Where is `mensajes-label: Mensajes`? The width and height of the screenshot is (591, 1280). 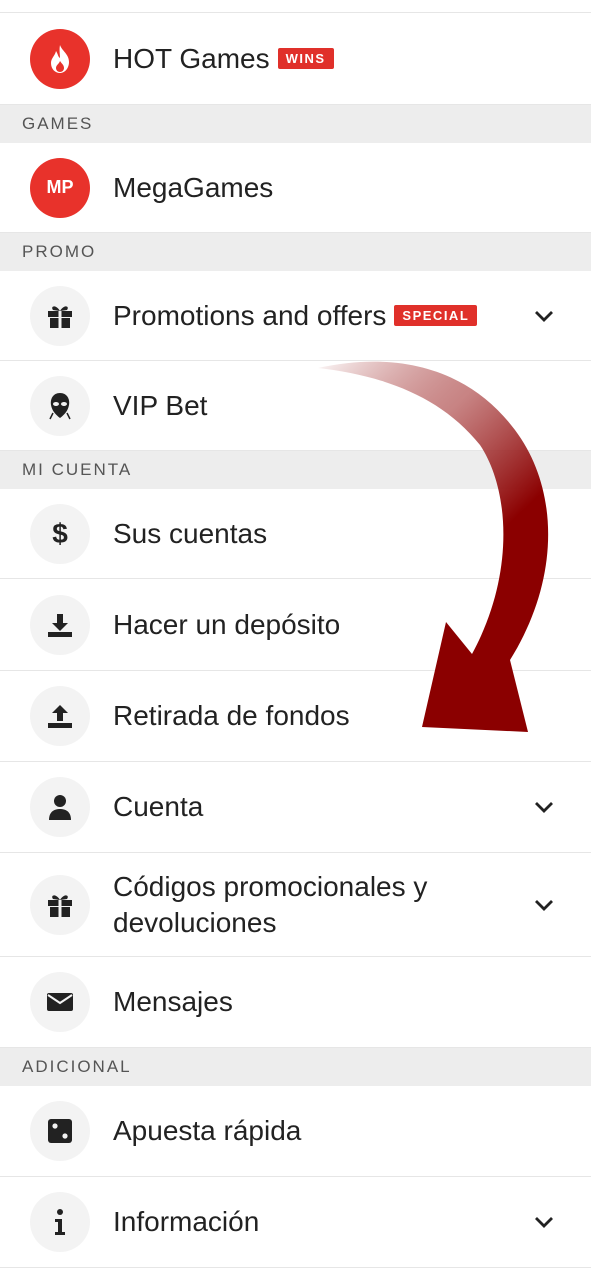
mensajes-label: Mensajes is located at coordinates (173, 1001).